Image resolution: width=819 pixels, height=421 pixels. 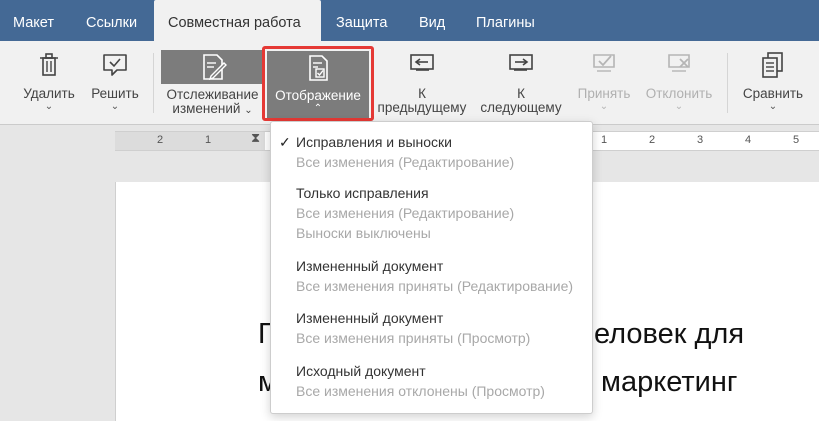 I want to click on reject-x-icon, so click(x=679, y=63).